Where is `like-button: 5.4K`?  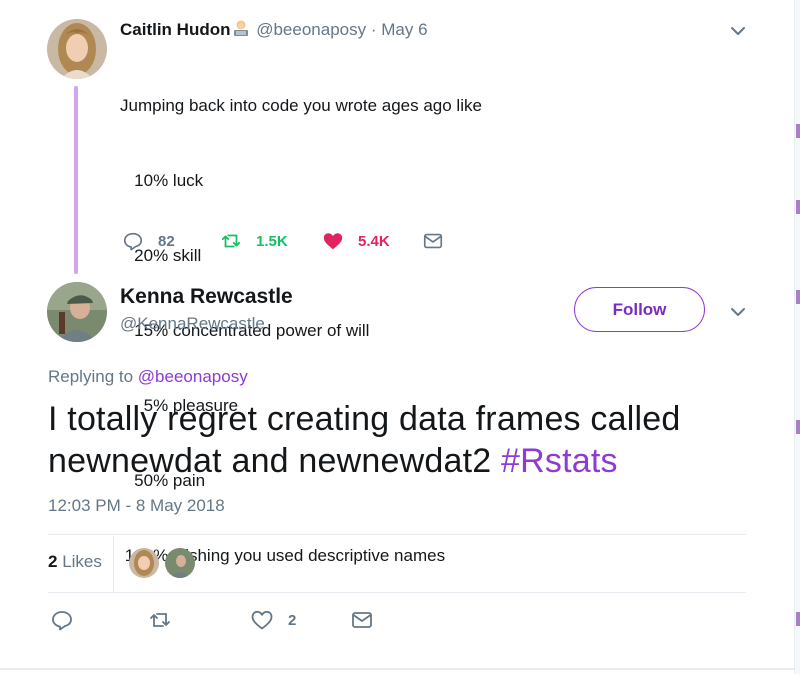
like-button: 5.4K is located at coordinates (356, 241).